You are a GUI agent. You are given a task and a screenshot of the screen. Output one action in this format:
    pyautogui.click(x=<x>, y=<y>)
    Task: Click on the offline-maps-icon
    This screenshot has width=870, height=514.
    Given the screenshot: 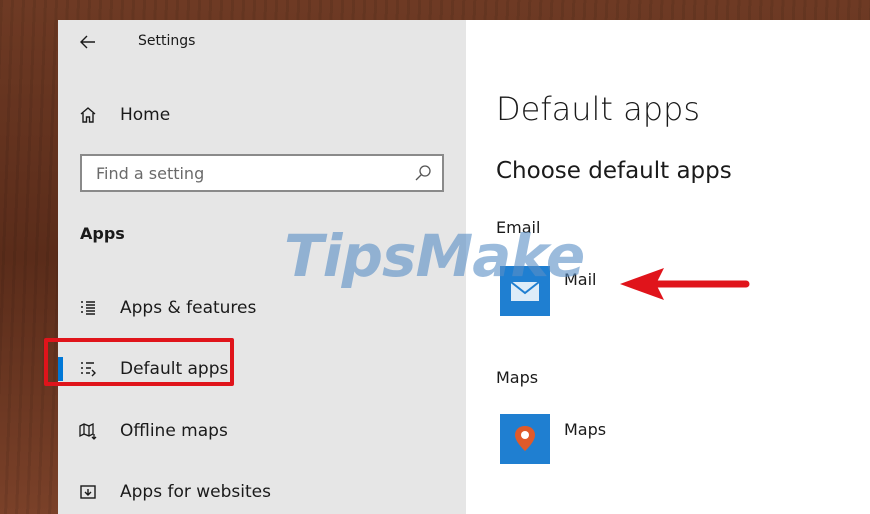 What is the action you would take?
    pyautogui.click(x=88, y=431)
    